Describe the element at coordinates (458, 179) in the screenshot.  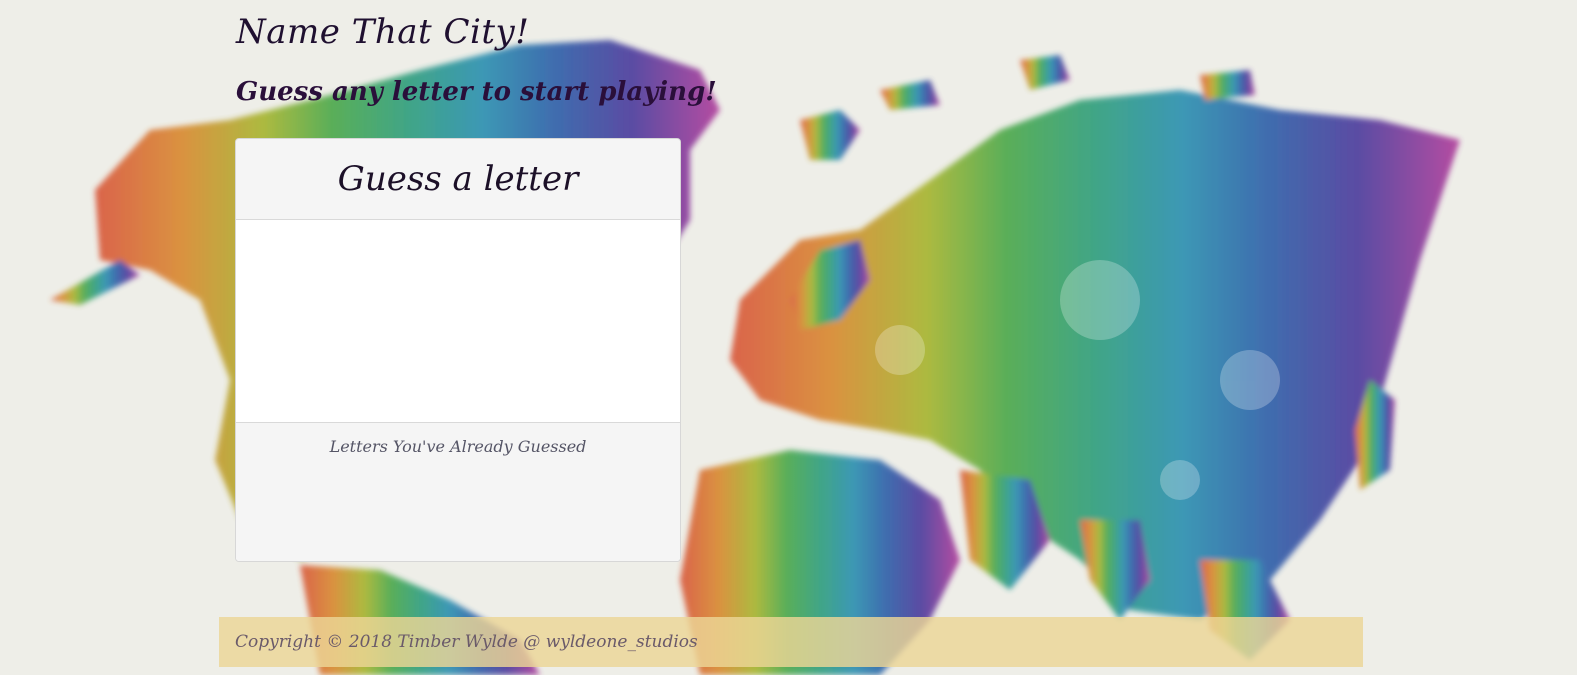
I see `panel-heading: Guess a letter` at that location.